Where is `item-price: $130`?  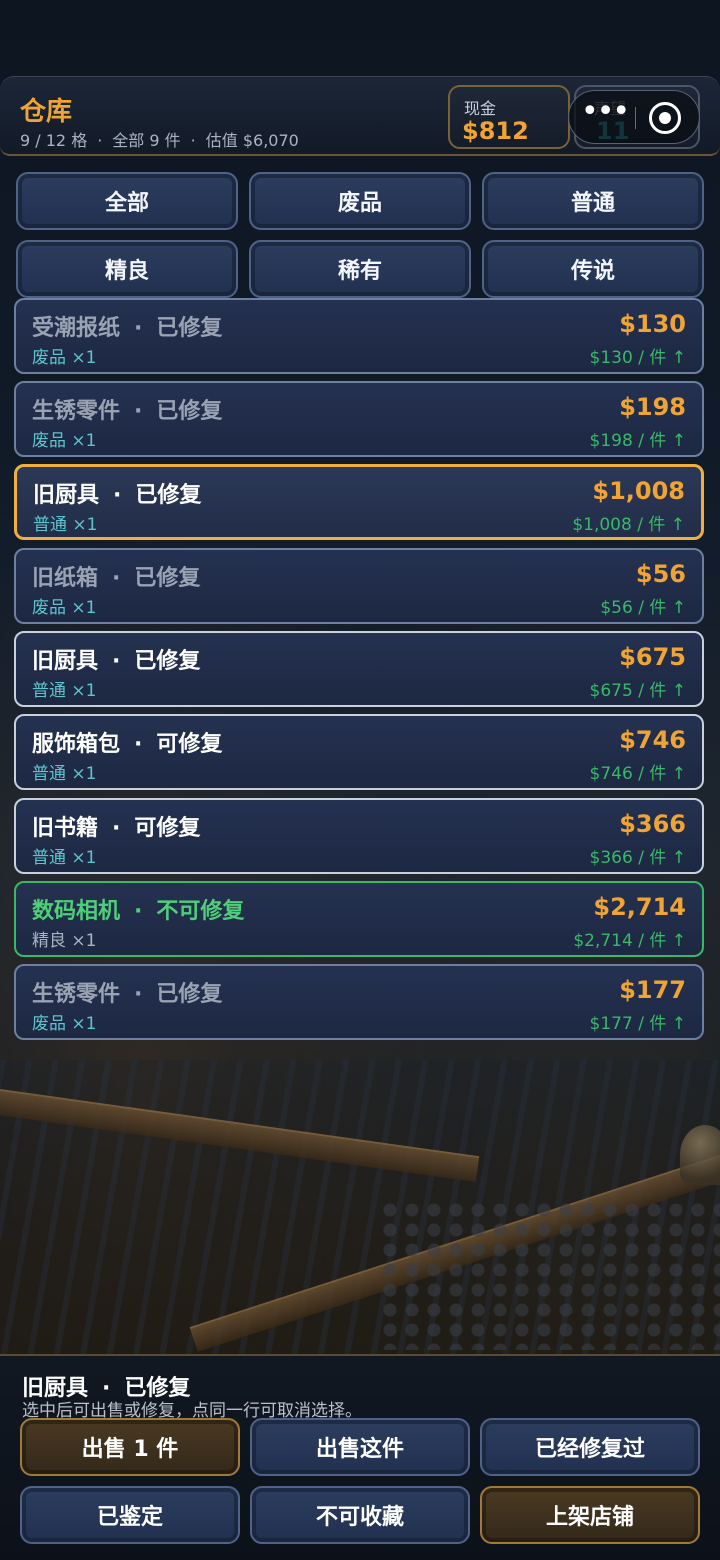
item-price: $130 is located at coordinates (652, 324).